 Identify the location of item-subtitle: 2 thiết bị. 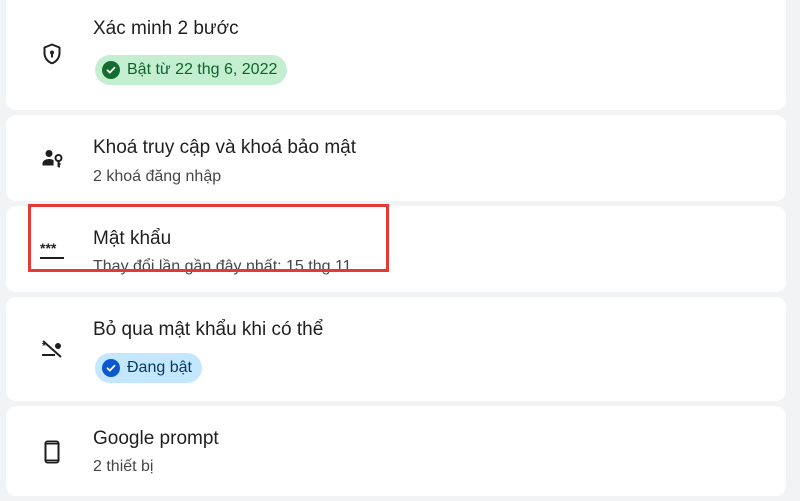
(123, 466).